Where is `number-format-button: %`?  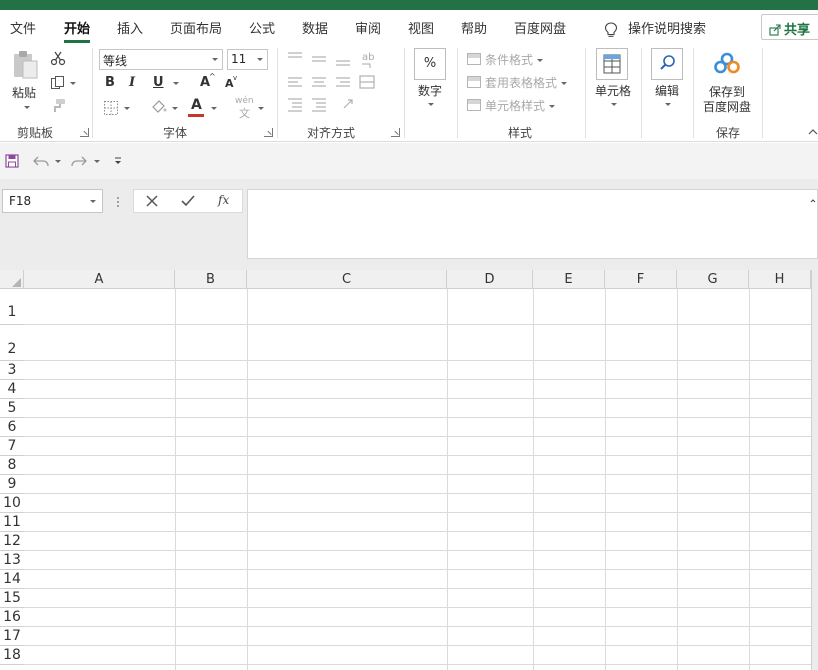 number-format-button: % is located at coordinates (430, 64).